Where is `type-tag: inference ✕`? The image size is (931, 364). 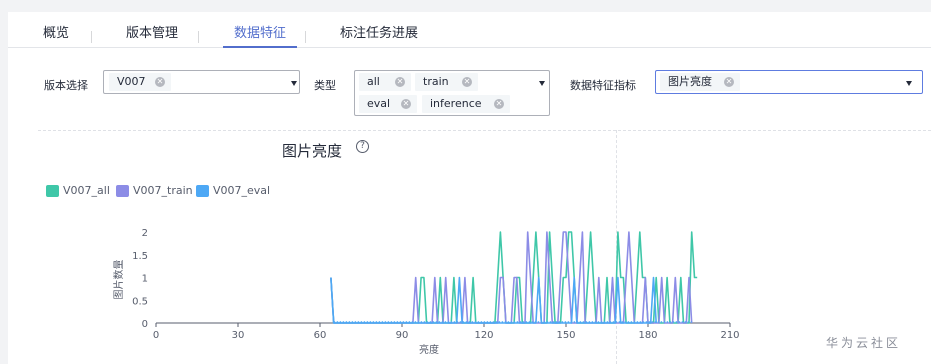
type-tag: inference ✕ is located at coordinates (466, 104).